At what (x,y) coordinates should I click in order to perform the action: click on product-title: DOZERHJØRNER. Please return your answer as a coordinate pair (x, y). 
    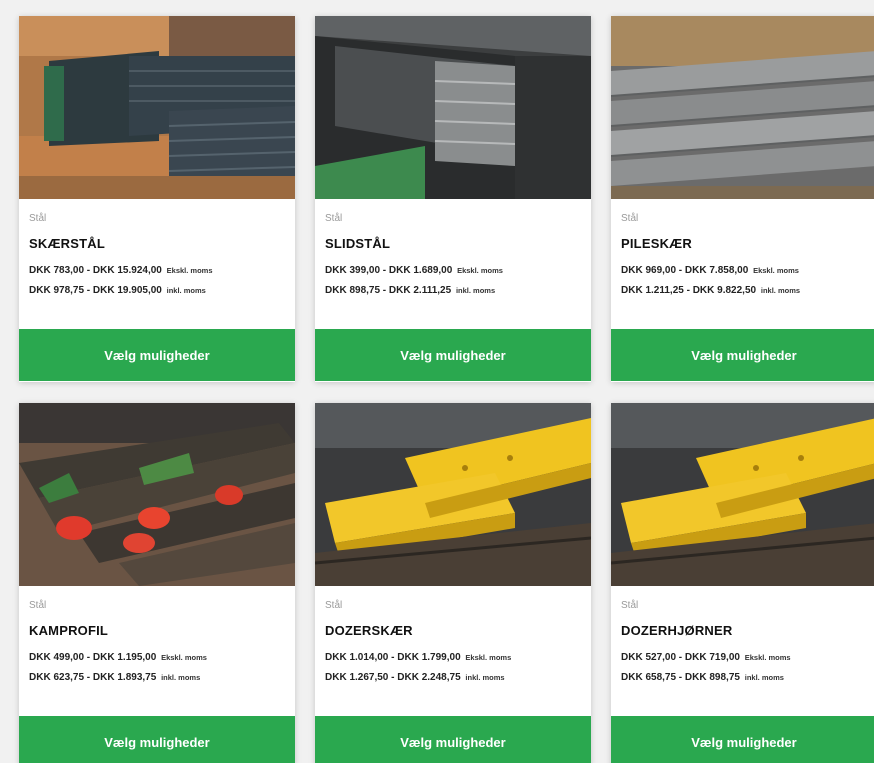
    Looking at the image, I should click on (744, 630).